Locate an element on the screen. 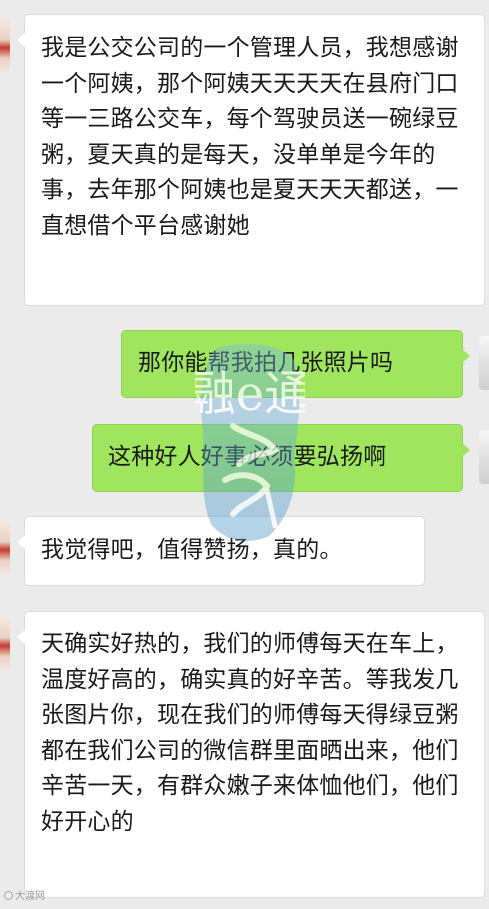 The width and height of the screenshot is (489, 909). message-text: 那你能帮我拍几张照片吗 is located at coordinates (266, 363).